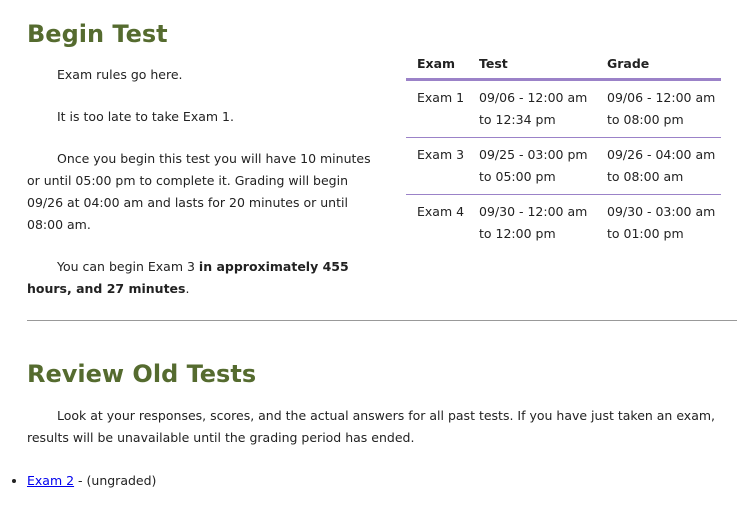 This screenshot has width=747, height=523. I want to click on cell-test: 09/25 - 03:00 pm to 05:00 pm, so click(532, 166).